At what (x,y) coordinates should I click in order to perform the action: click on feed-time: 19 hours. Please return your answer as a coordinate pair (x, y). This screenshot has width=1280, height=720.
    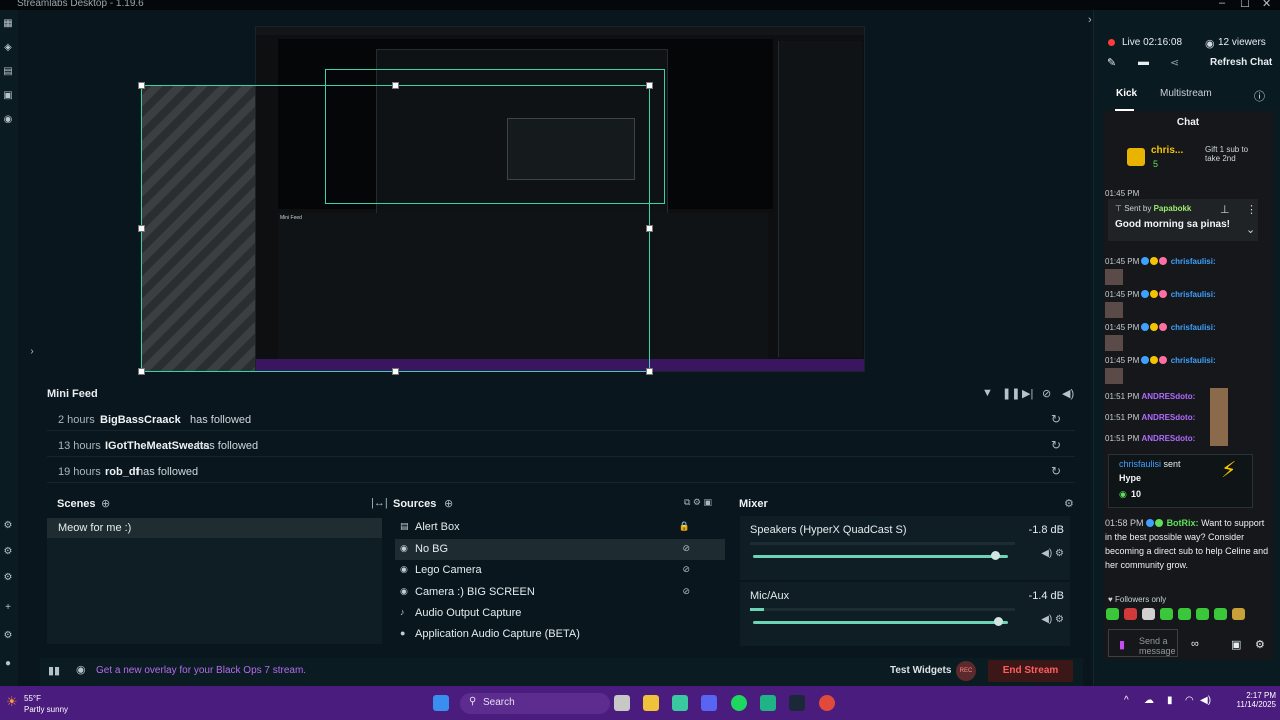
    Looking at the image, I should click on (79, 472).